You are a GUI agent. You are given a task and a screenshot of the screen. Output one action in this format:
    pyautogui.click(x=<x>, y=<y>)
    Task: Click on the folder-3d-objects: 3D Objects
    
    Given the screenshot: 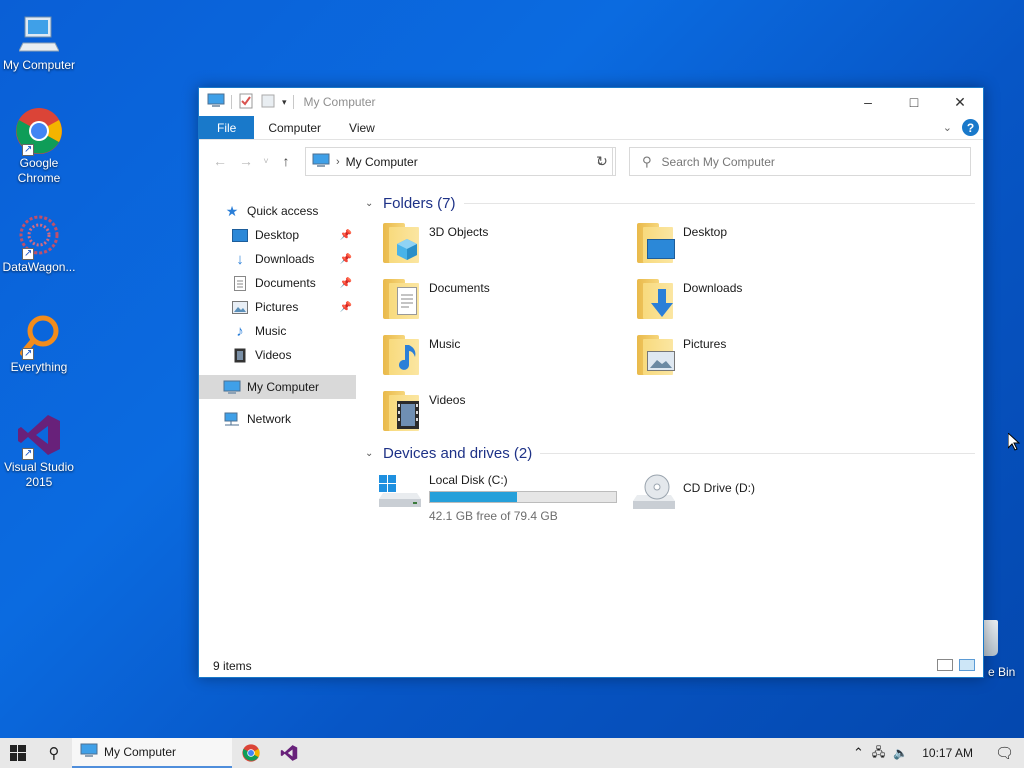 What is the action you would take?
    pyautogui.click(x=435, y=243)
    